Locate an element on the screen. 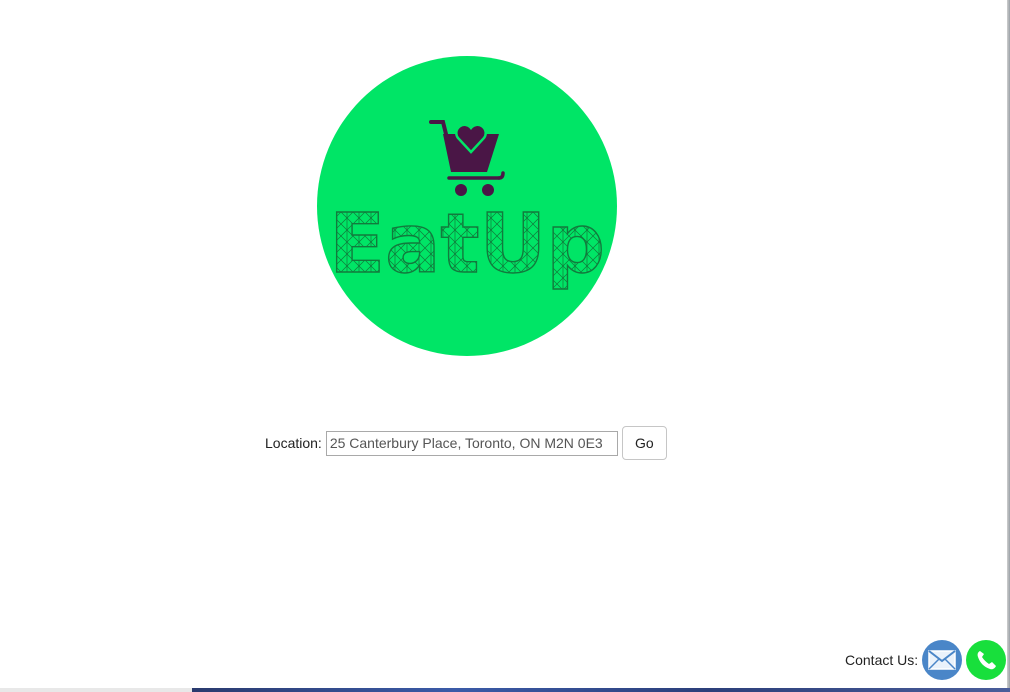 The image size is (1010, 692). phone-icon is located at coordinates (986, 660).